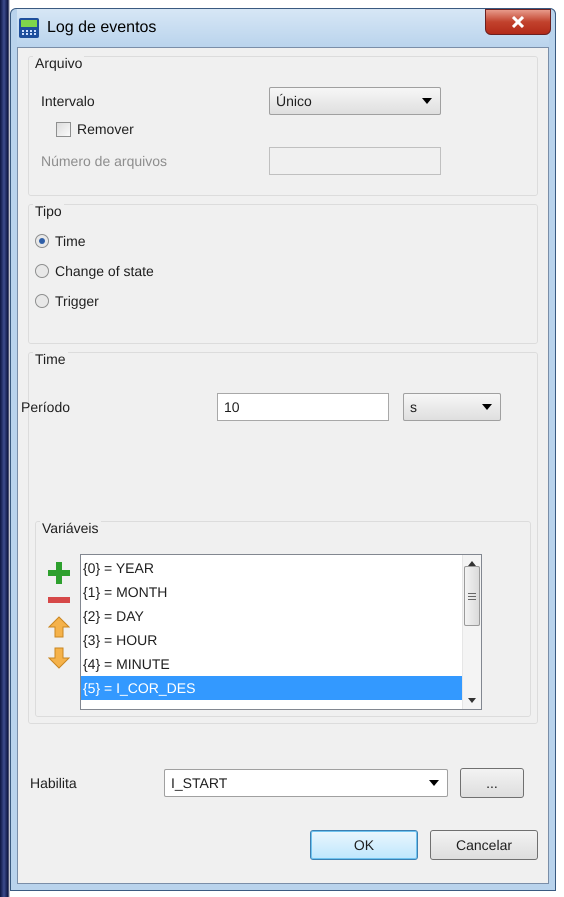 The image size is (564, 897). What do you see at coordinates (271, 616) in the screenshot?
I see `list-item: {2} = DAY` at bounding box center [271, 616].